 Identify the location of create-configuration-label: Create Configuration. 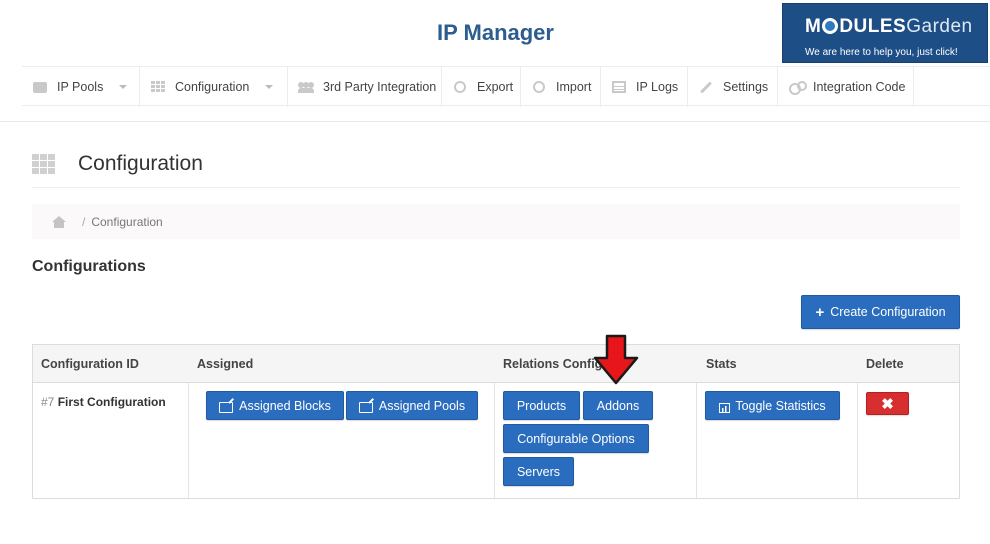
(888, 312).